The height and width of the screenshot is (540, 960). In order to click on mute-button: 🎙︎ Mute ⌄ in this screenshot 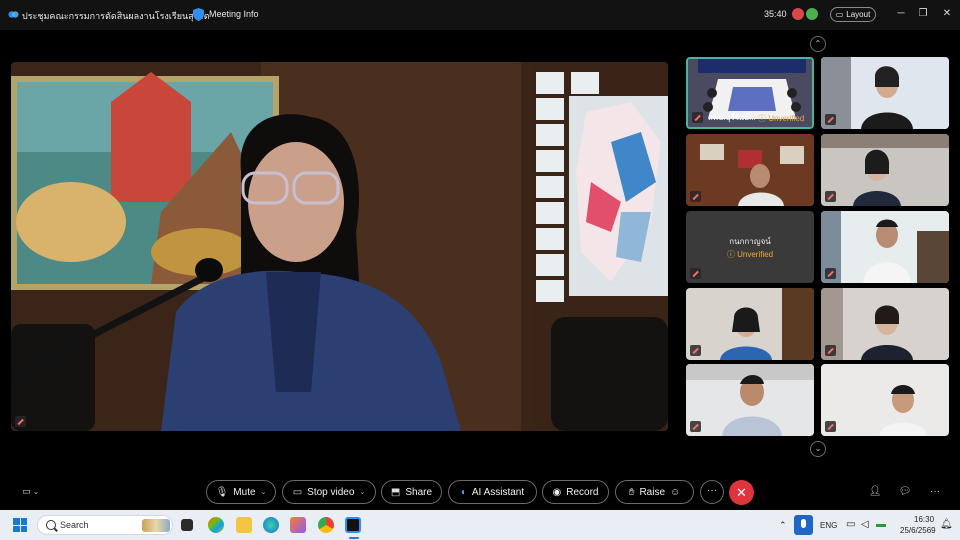, I will do `click(241, 492)`.